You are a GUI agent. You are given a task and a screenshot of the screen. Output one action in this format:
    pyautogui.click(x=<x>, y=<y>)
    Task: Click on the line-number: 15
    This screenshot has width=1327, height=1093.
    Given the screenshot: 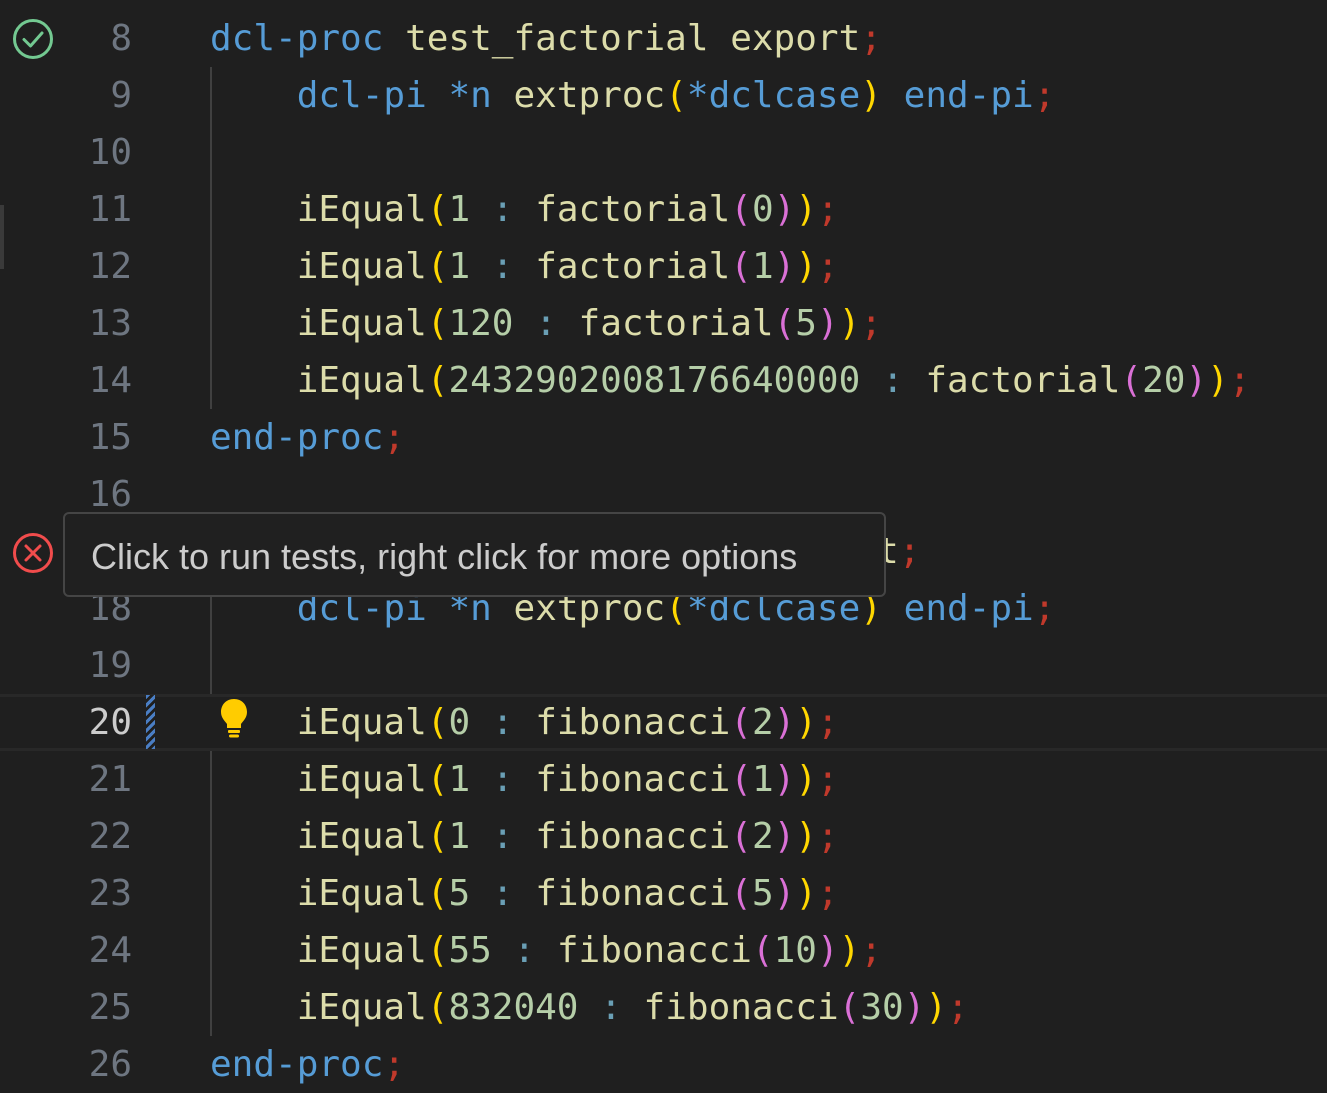 What is the action you would take?
    pyautogui.click(x=110, y=437)
    